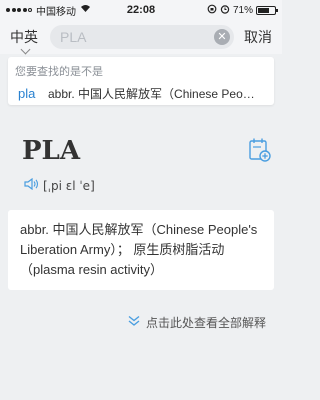  Describe the element at coordinates (85, 10) in the screenshot. I see `wifi-icon` at that location.